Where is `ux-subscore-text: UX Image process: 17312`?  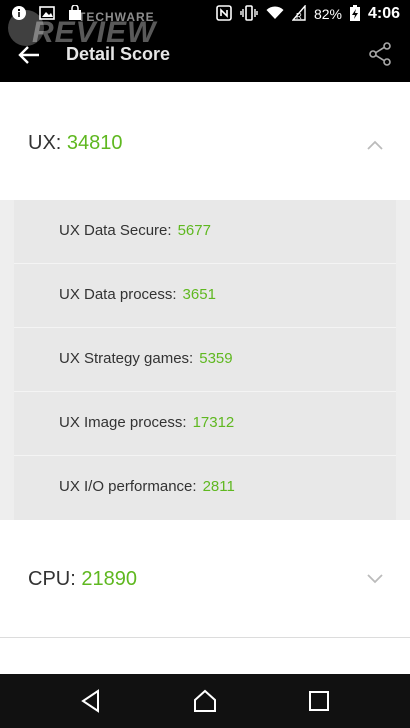 ux-subscore-text: UX Image process: 17312 is located at coordinates (146, 422).